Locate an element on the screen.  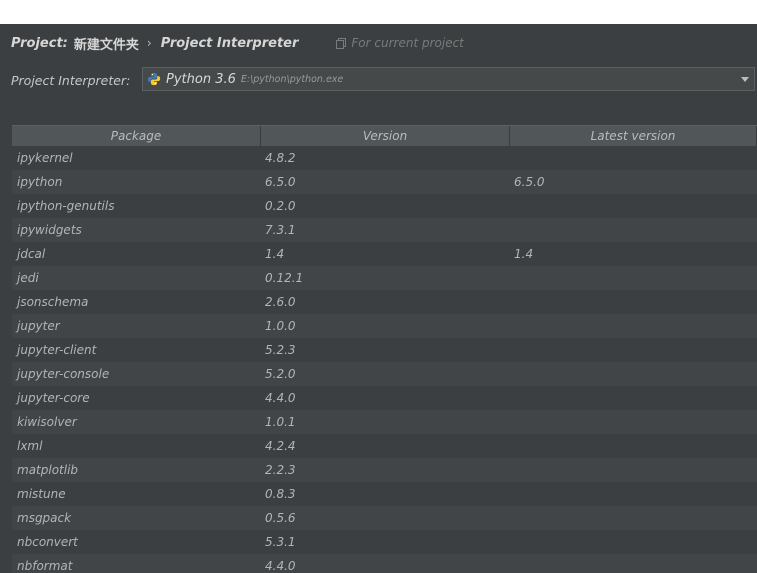
breadcrumb-project-label: Project: is located at coordinates (39, 43).